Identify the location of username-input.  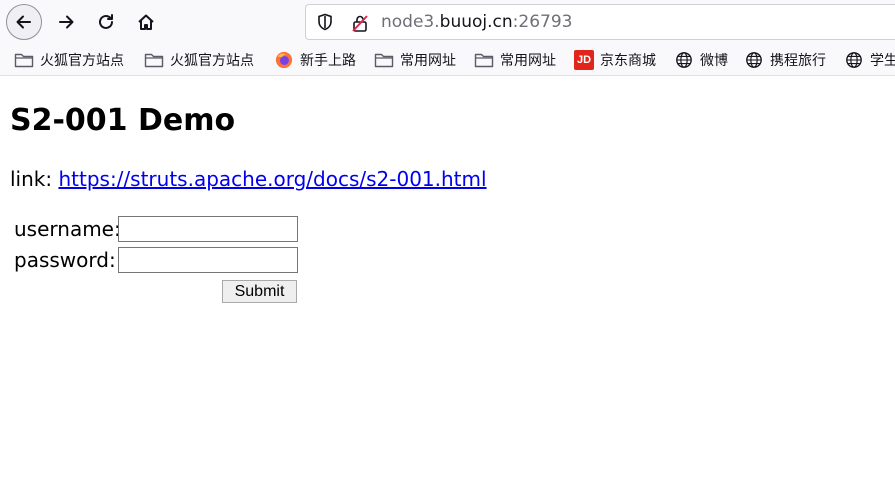
(208, 229).